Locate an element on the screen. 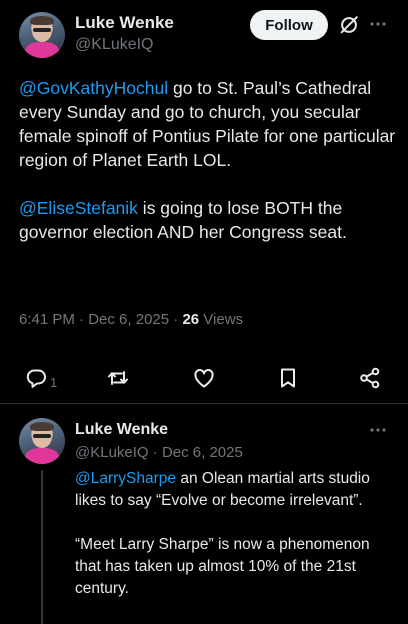  tweet-divider is located at coordinates (204, 403).